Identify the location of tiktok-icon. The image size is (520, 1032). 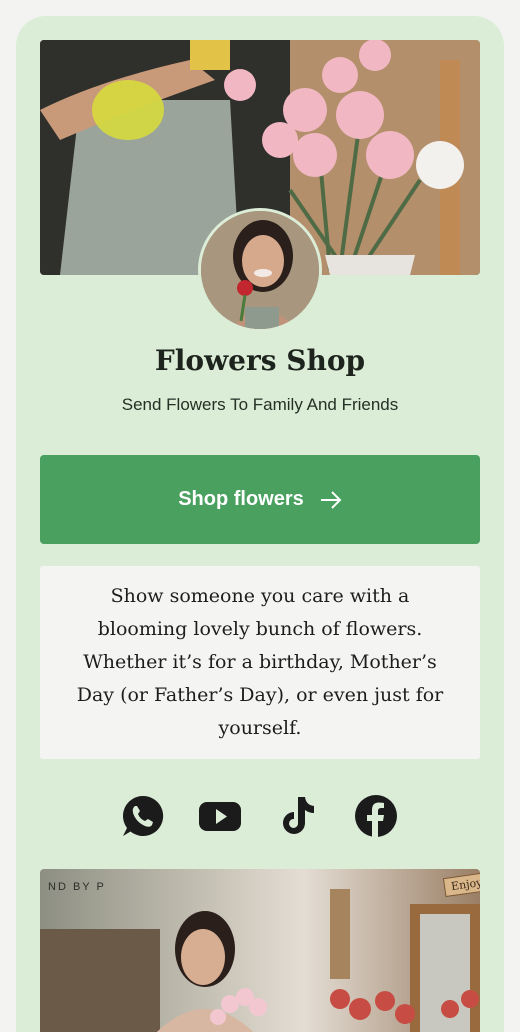
(298, 816).